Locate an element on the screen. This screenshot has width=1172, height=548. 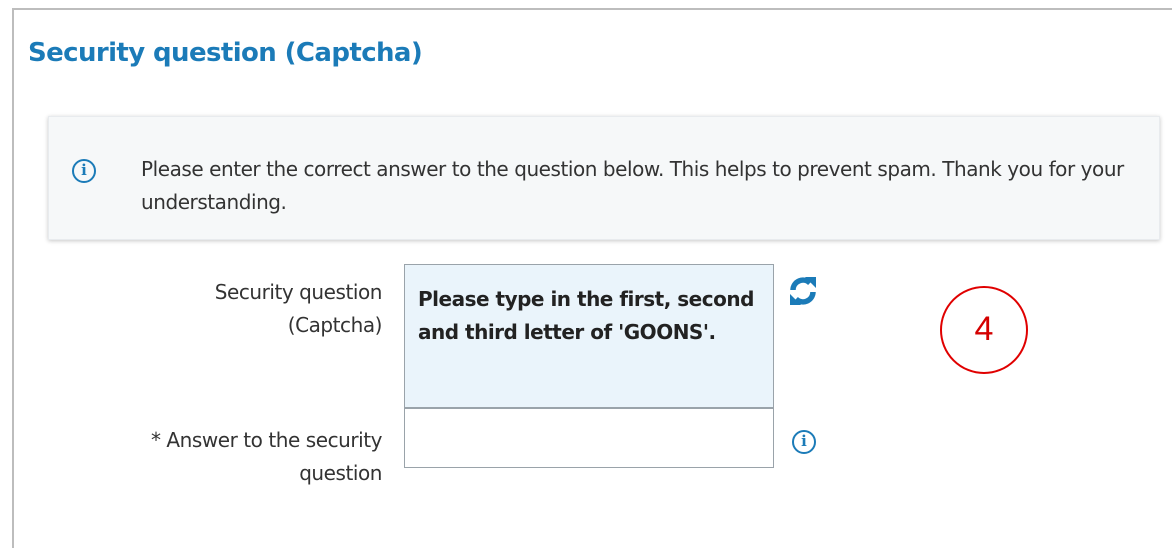
answer-label-line2: question is located at coordinates (340, 473).